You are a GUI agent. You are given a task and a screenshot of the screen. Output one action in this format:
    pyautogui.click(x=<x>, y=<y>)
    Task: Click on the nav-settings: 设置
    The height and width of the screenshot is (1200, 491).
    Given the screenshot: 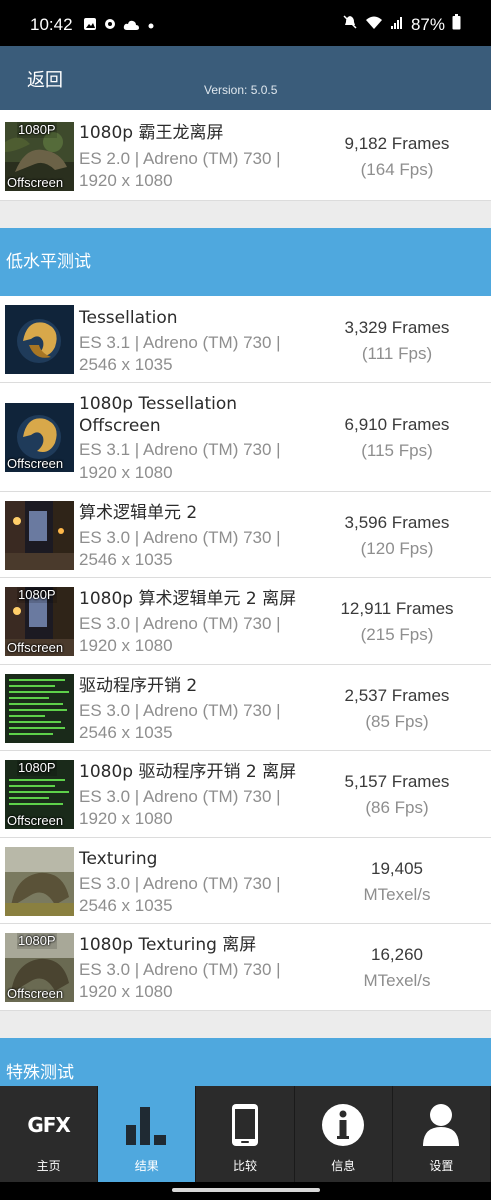 What is the action you would take?
    pyautogui.click(x=442, y=1134)
    